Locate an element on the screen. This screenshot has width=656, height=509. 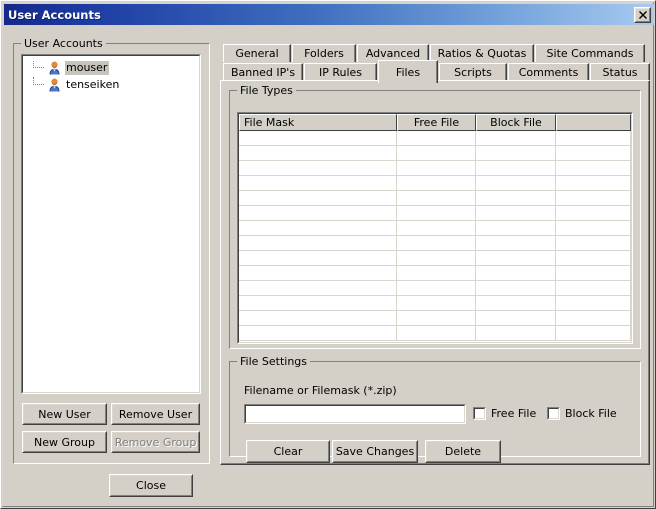
tab-general-label: General is located at coordinates (257, 53).